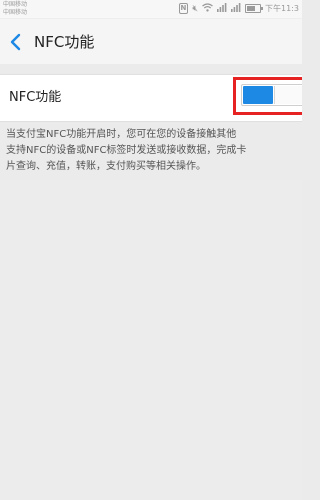 The image size is (320, 500). I want to click on status-icons: N 🔇︎ 下午11:3, so click(238, 8).